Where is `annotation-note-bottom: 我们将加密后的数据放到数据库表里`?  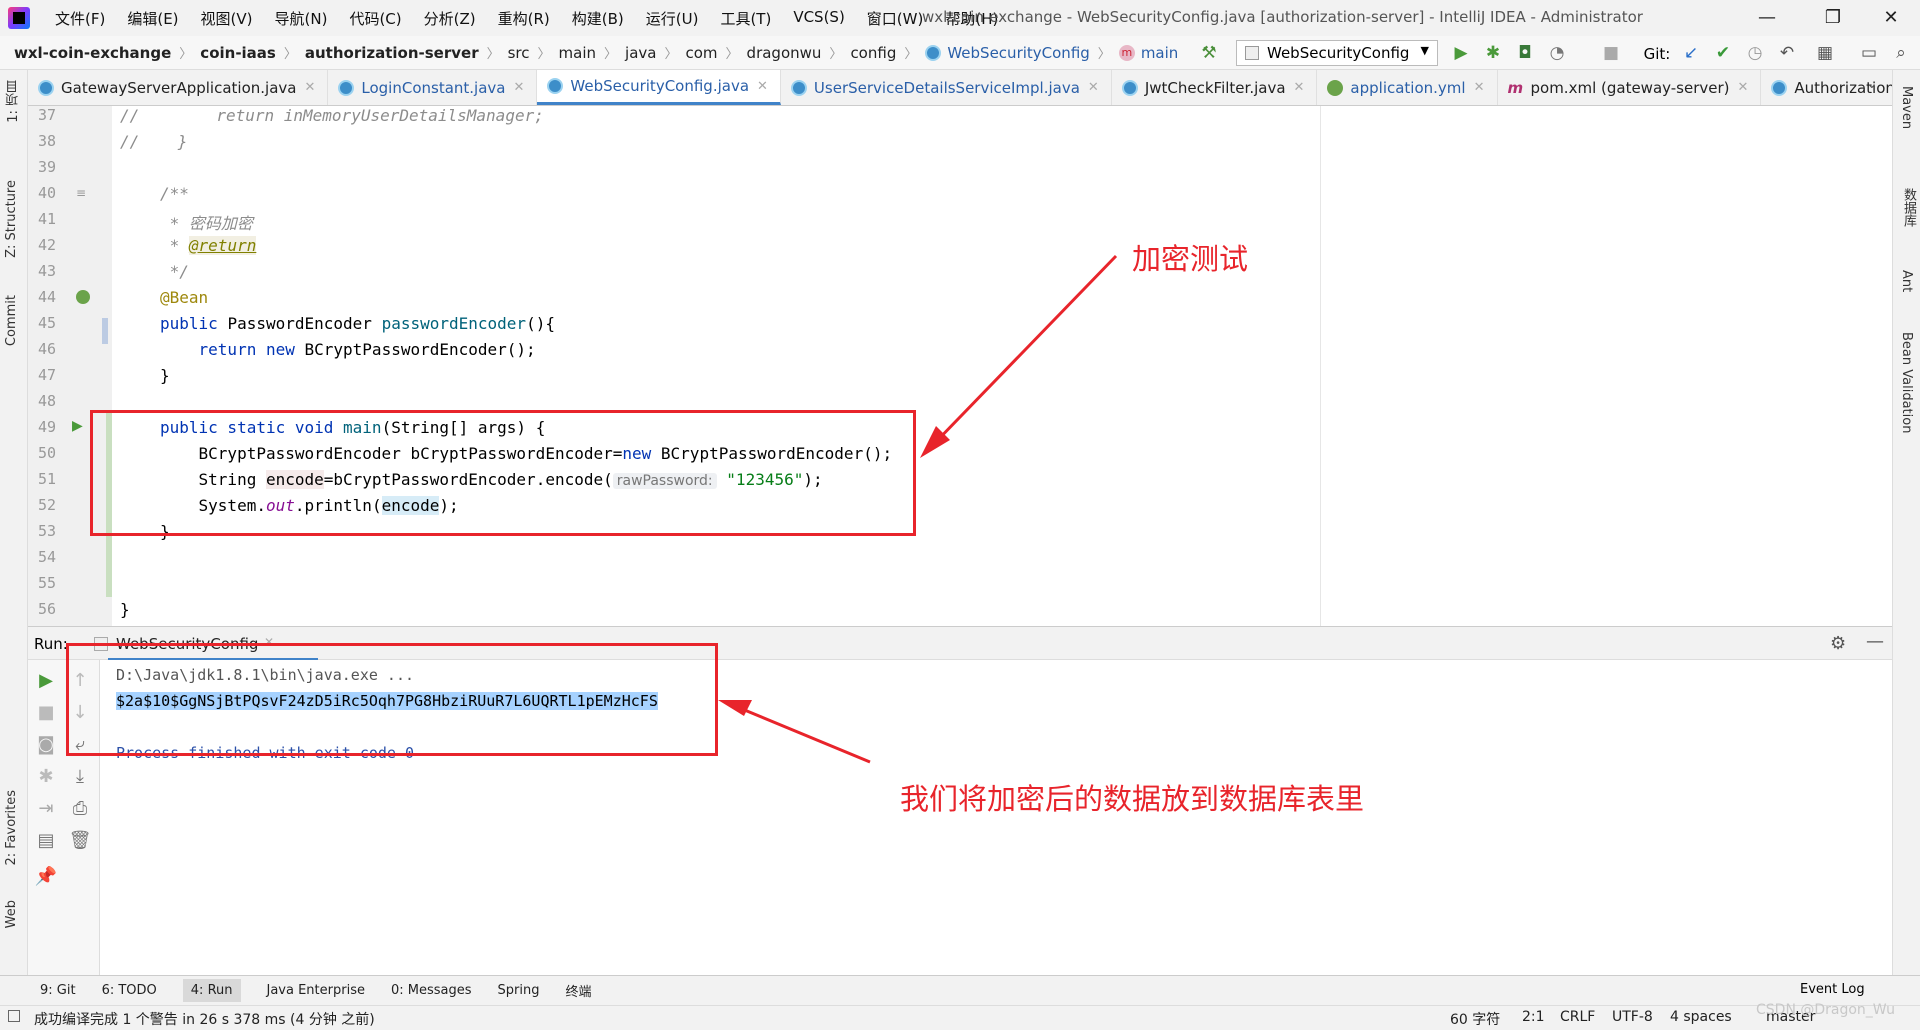 annotation-note-bottom: 我们将加密后的数据放到数据库表里 is located at coordinates (1132, 799).